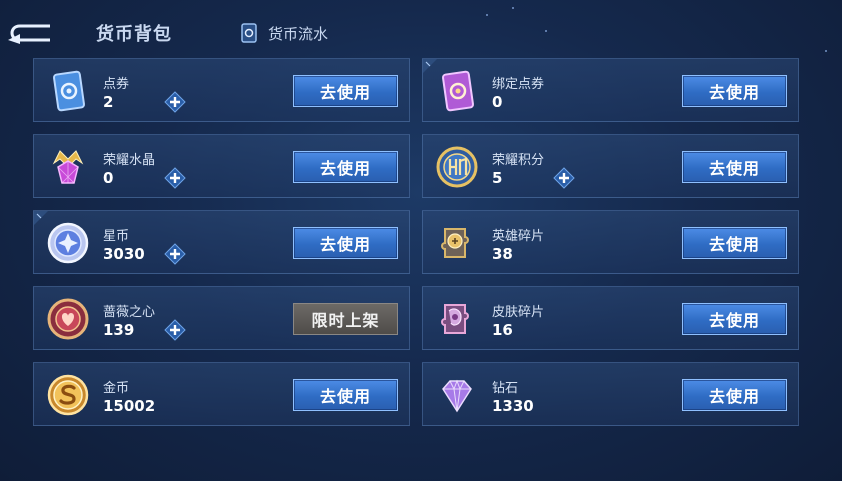  Describe the element at coordinates (457, 319) in the screenshot. I see `skin-fragment-icon` at that location.